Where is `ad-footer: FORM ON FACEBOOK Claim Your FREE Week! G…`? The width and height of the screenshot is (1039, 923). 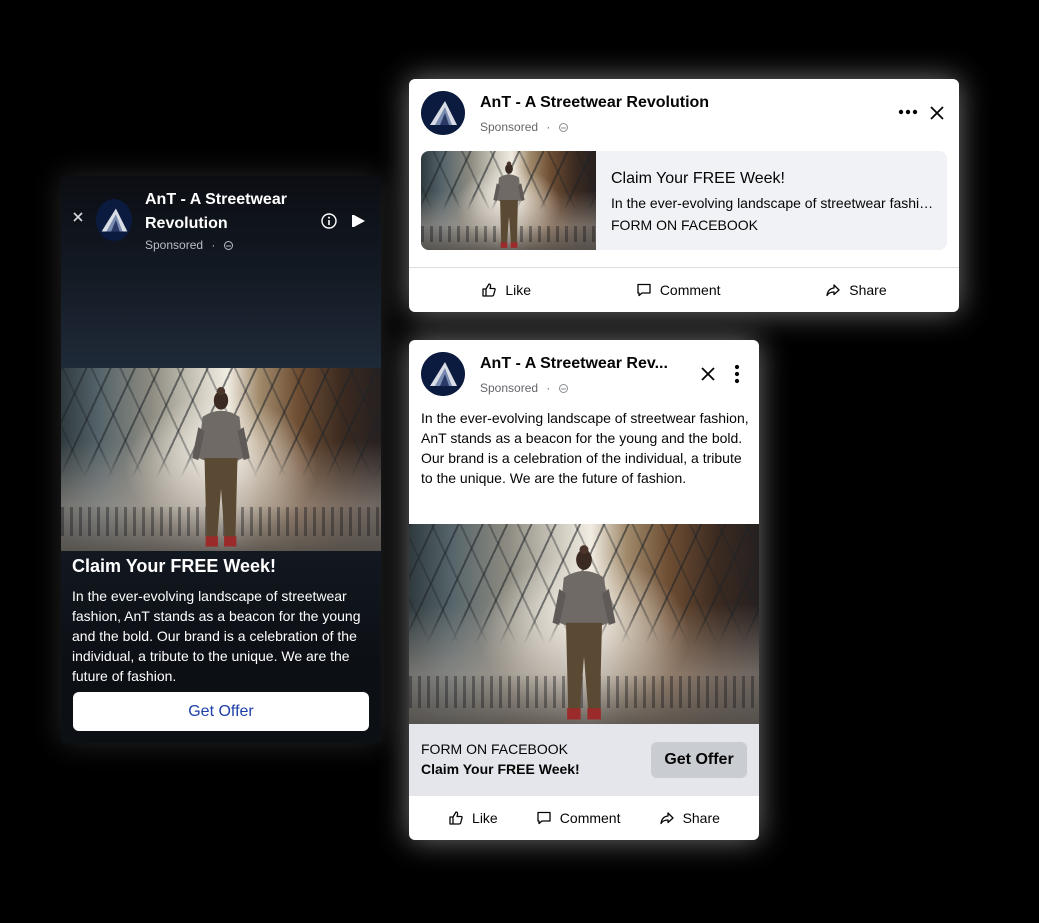 ad-footer: FORM ON FACEBOOK Claim Your FREE Week! G… is located at coordinates (584, 760).